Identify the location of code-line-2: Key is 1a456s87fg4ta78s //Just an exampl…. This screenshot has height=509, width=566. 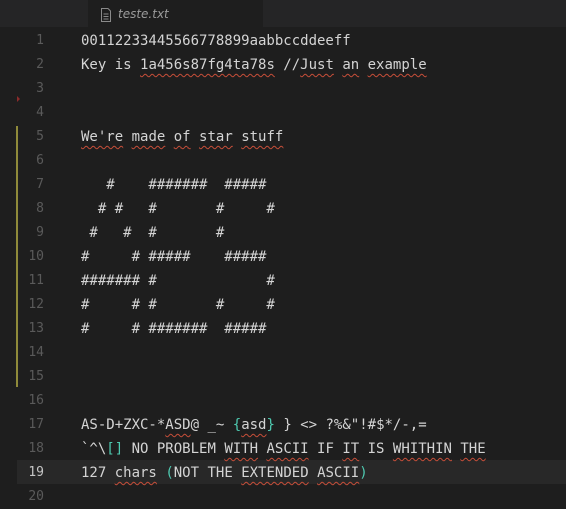
(254, 65).